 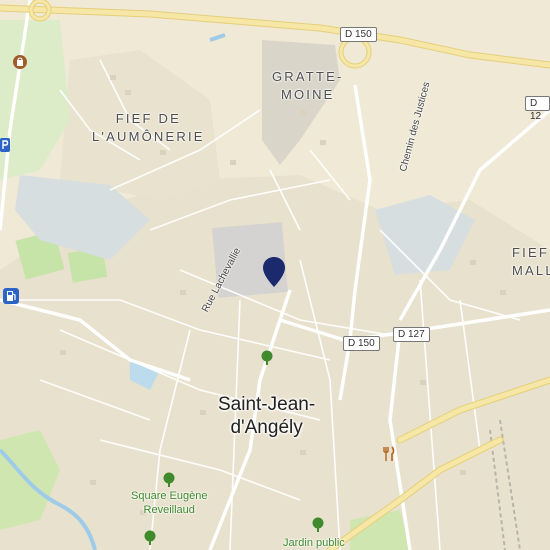 I want to click on poi-label-line: Reveillaud, so click(x=169, y=510).